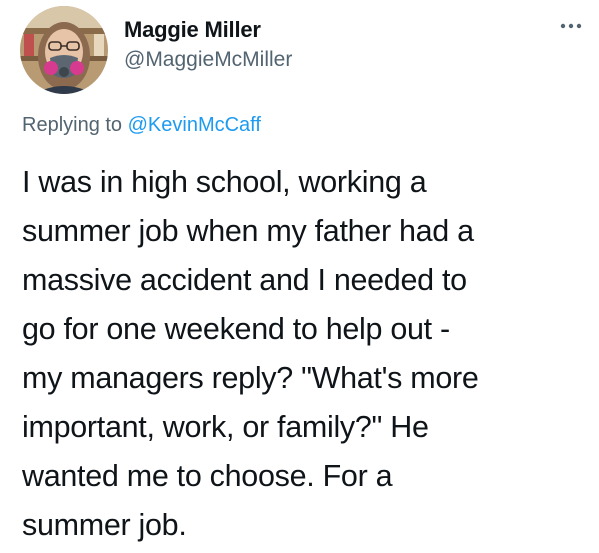 The width and height of the screenshot is (599, 553). What do you see at coordinates (207, 476) in the screenshot?
I see `tweet-text-line: wanted me to choose. For a` at bounding box center [207, 476].